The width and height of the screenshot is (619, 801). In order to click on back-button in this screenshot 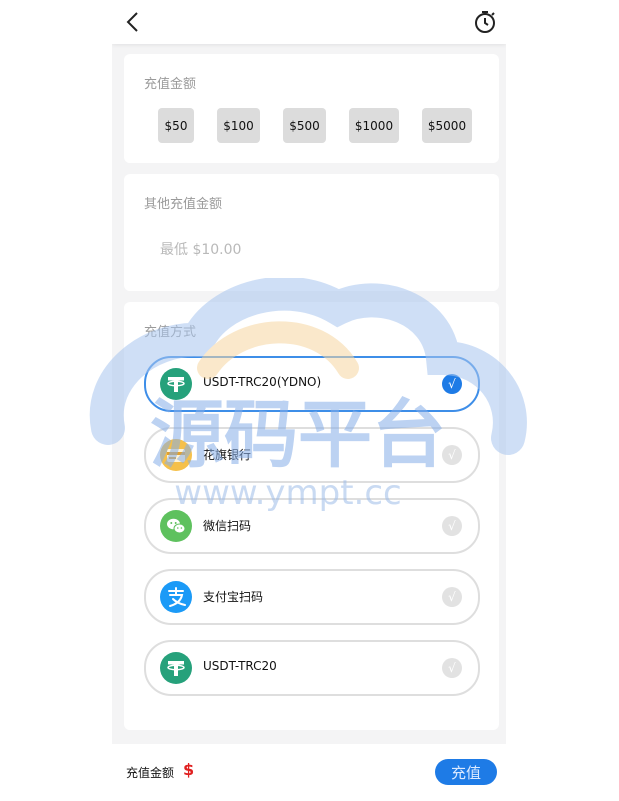, I will do `click(134, 22)`.